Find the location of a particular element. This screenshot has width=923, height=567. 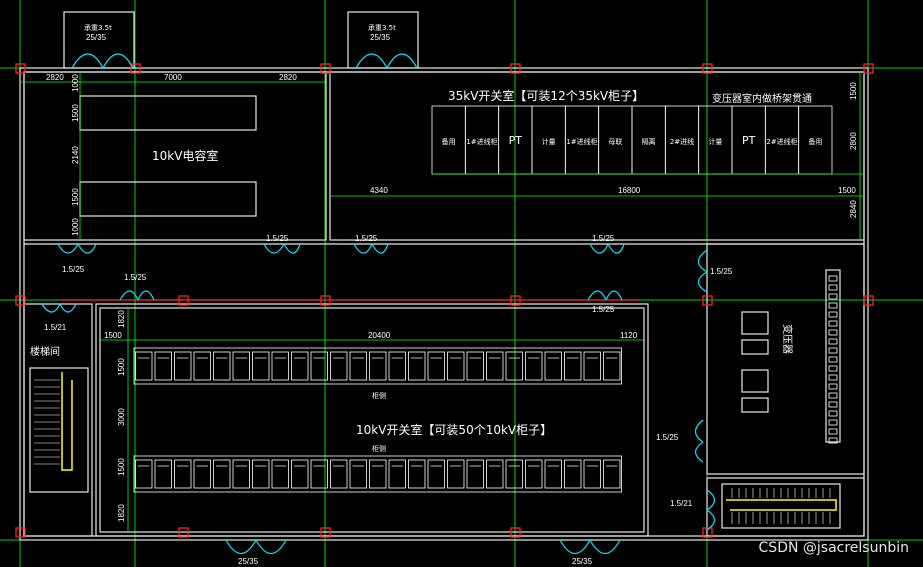

transformer-area is located at coordinates (791, 356).